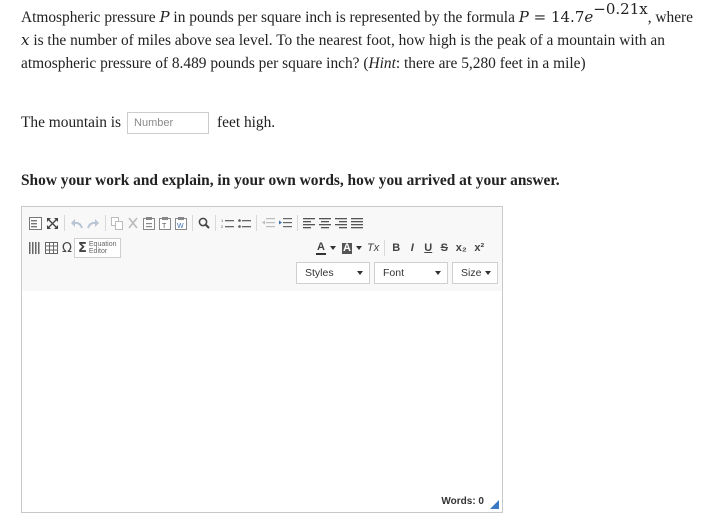 This screenshot has height=520, width=702. I want to click on sigma-icon: Σ, so click(82, 248).